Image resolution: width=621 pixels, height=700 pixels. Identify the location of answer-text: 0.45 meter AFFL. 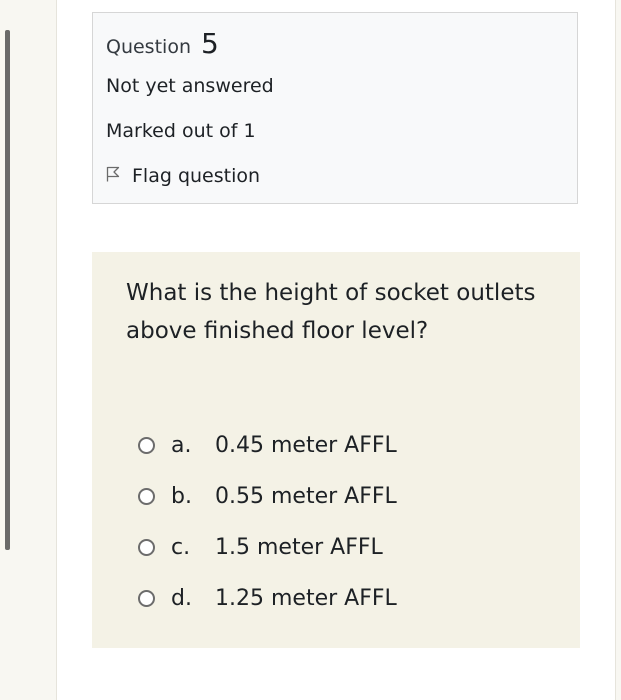
(306, 445).